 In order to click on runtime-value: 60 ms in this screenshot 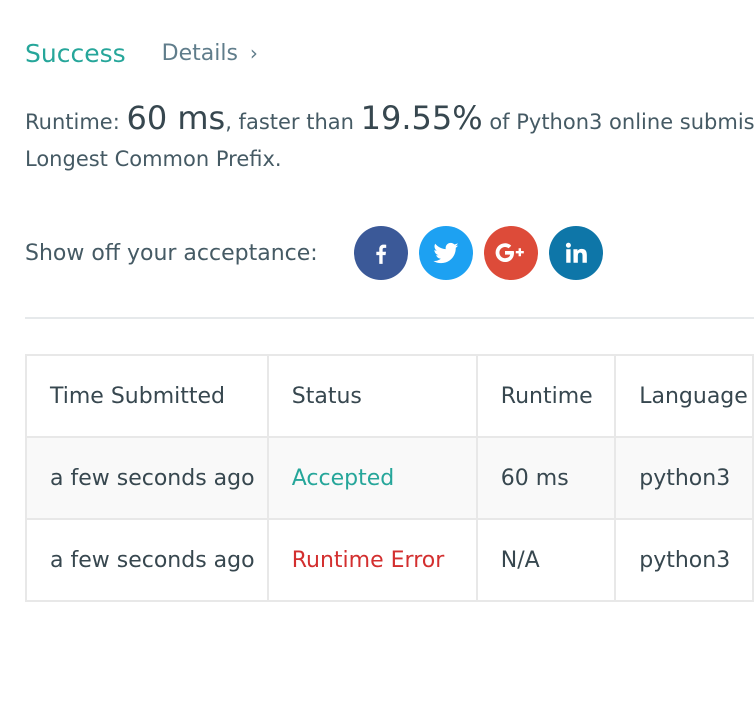, I will do `click(176, 118)`.